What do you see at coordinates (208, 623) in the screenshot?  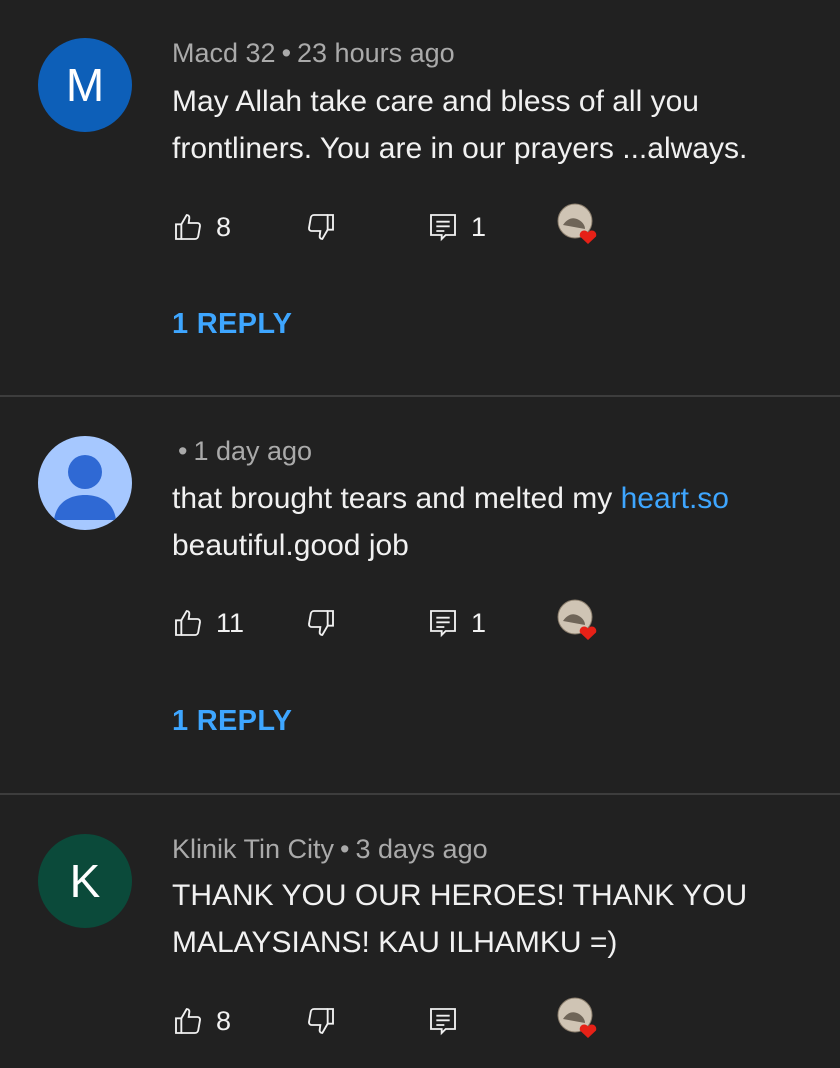 I see `like-button: 11` at bounding box center [208, 623].